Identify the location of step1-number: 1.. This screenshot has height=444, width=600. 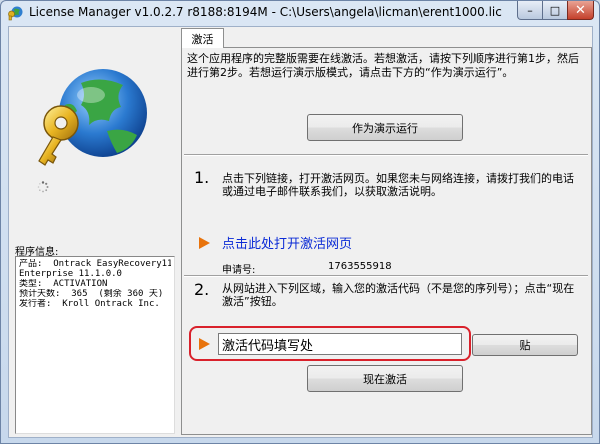
(202, 177).